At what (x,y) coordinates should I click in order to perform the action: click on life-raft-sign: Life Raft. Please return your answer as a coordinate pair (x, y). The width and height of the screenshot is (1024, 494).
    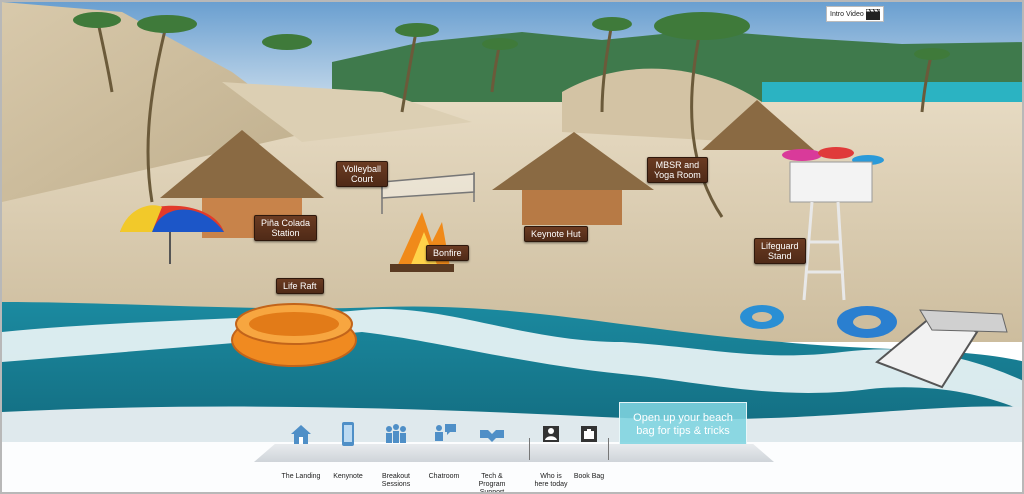
    Looking at the image, I should click on (300, 286).